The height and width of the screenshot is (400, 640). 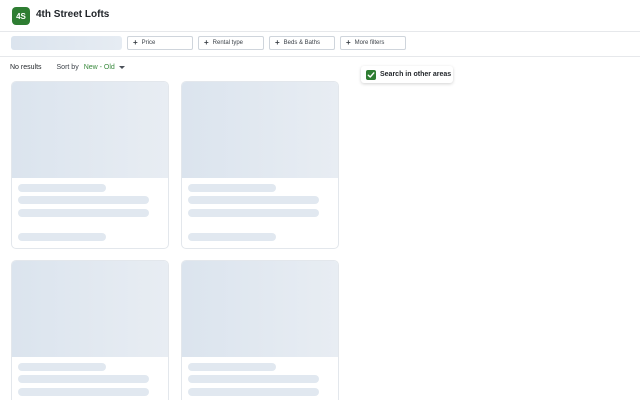 I want to click on chevron-down-icon, so click(x=121, y=67).